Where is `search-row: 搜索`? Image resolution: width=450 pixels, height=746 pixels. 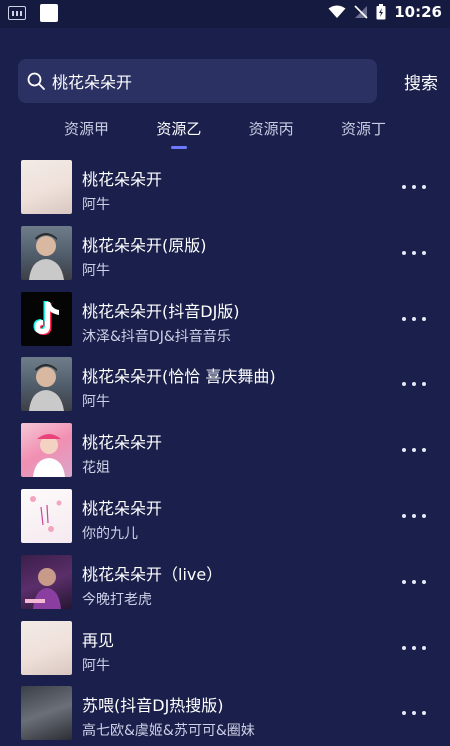
search-row: 搜索 is located at coordinates (228, 81).